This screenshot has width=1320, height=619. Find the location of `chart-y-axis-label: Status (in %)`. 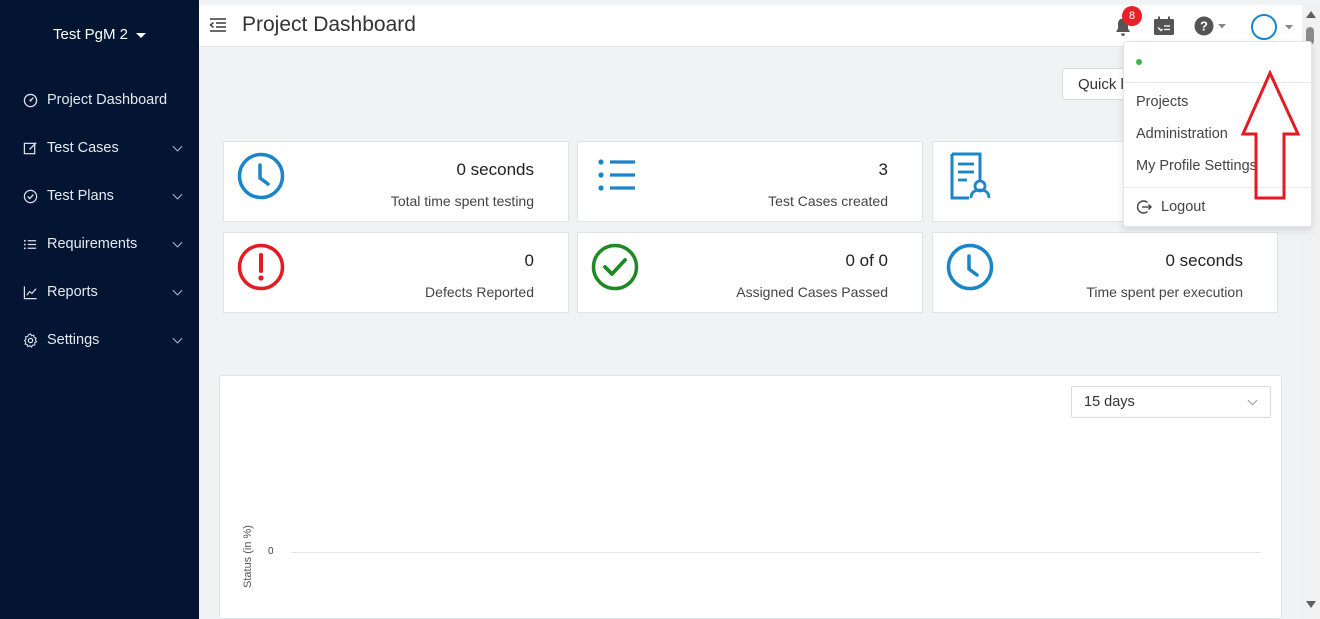

chart-y-axis-label: Status (in %) is located at coordinates (248, 556).